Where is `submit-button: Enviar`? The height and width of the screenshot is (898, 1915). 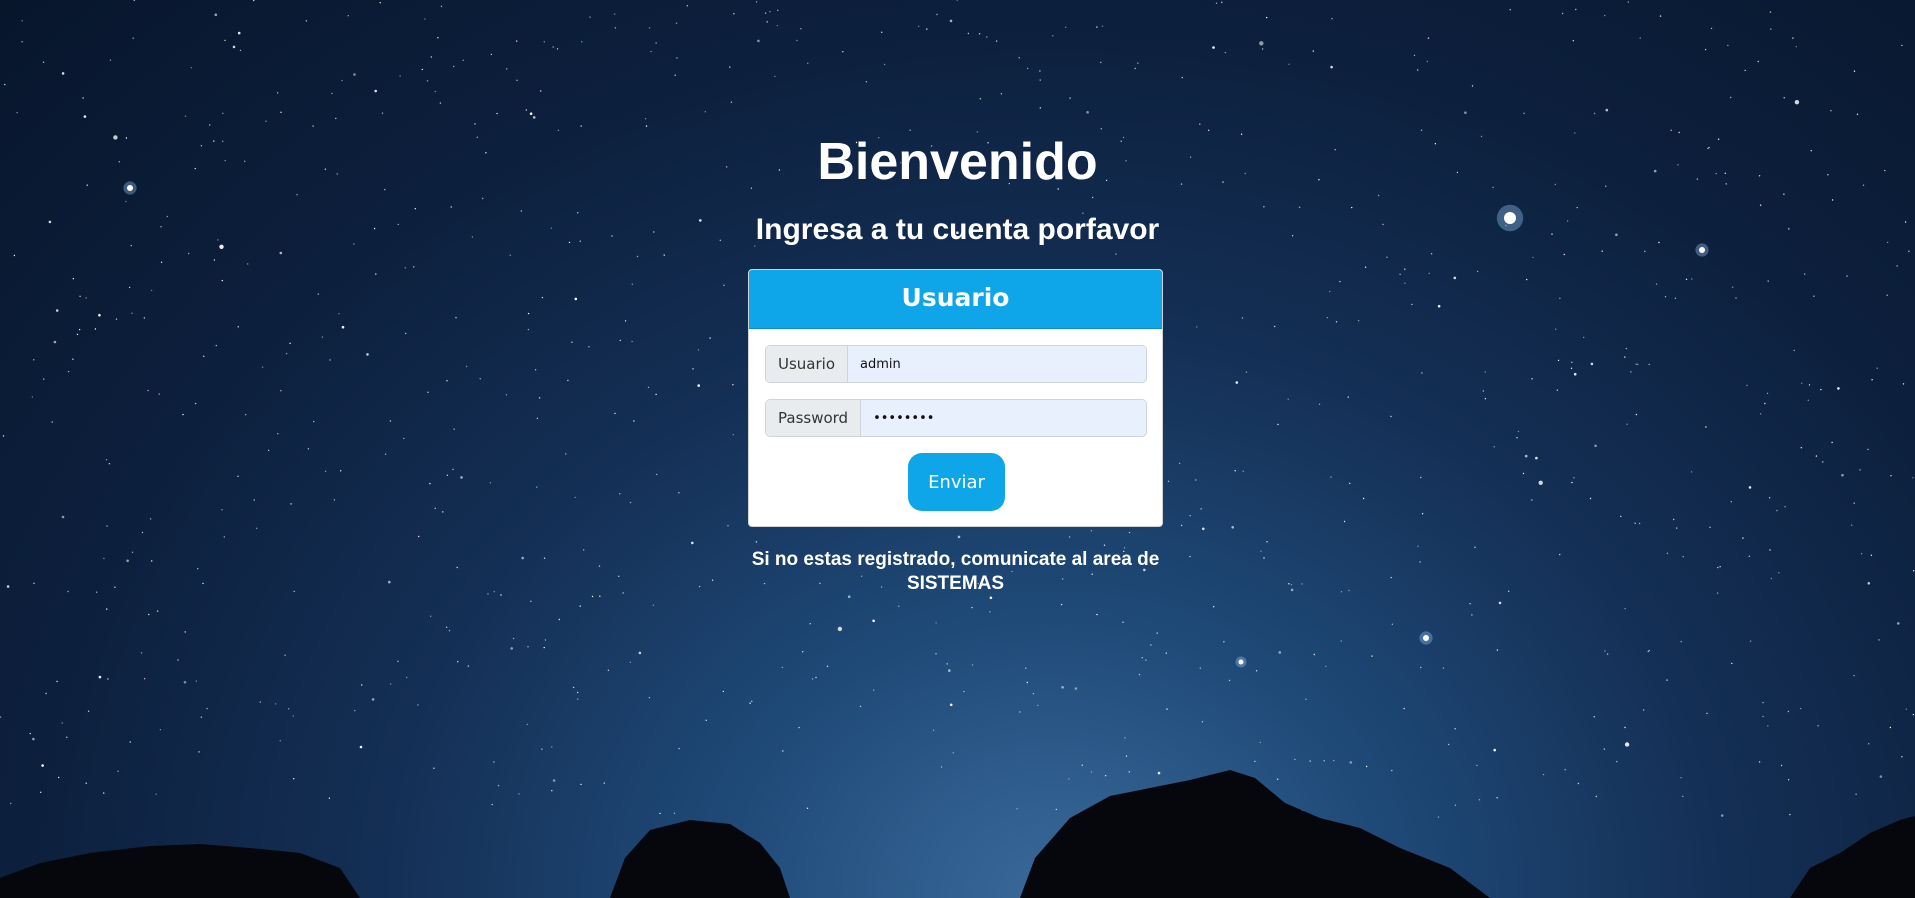
submit-button: Enviar is located at coordinates (956, 482).